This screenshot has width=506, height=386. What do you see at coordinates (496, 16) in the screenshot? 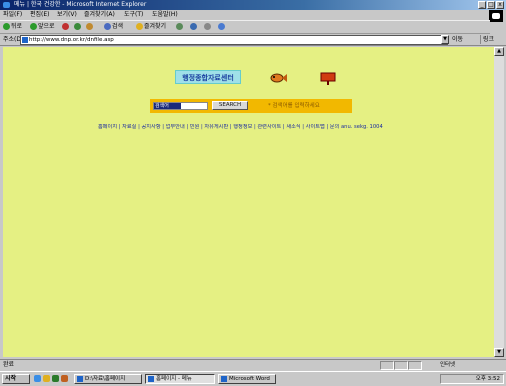
I see `throbber-icon` at bounding box center [496, 16].